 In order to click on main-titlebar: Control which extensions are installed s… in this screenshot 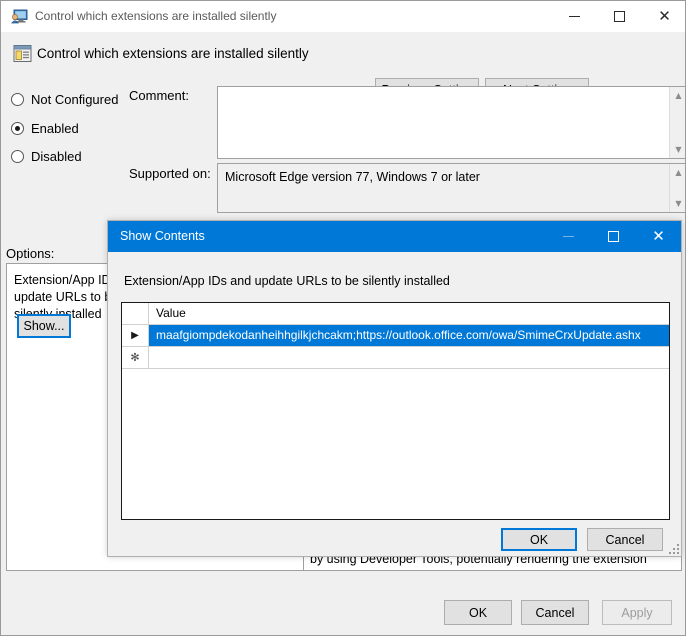, I will do `click(343, 16)`.